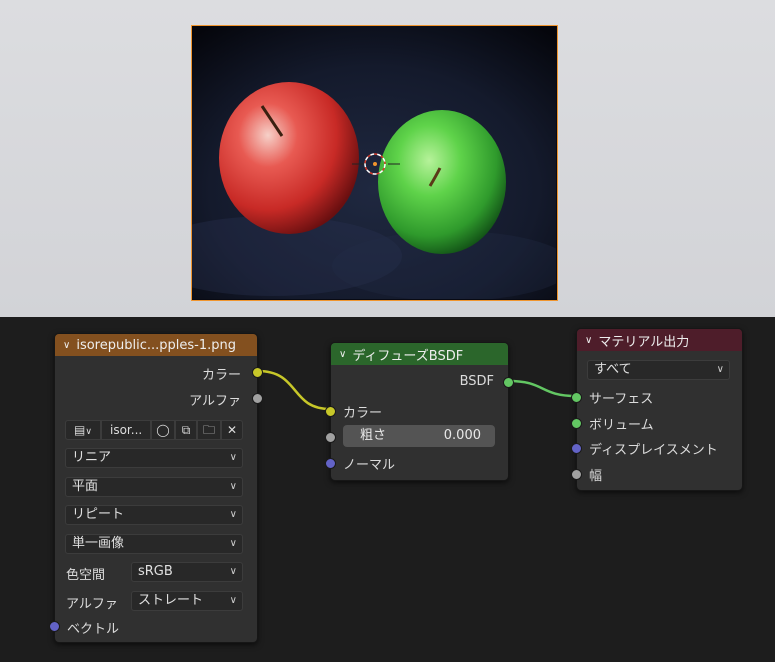 Image resolution: width=775 pixels, height=662 pixels. I want to click on colorspace-dropdown: sRGB ∨, so click(187, 572).